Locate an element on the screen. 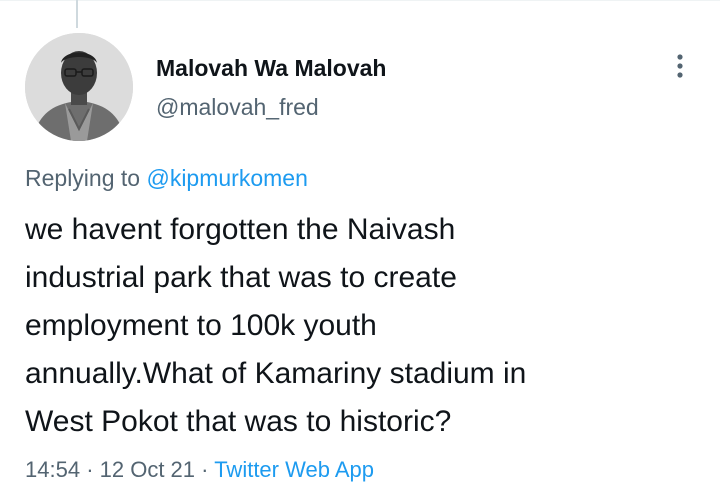 This screenshot has height=498, width=720. replying-to-line: Replying to @kipmurkomen is located at coordinates (166, 178).